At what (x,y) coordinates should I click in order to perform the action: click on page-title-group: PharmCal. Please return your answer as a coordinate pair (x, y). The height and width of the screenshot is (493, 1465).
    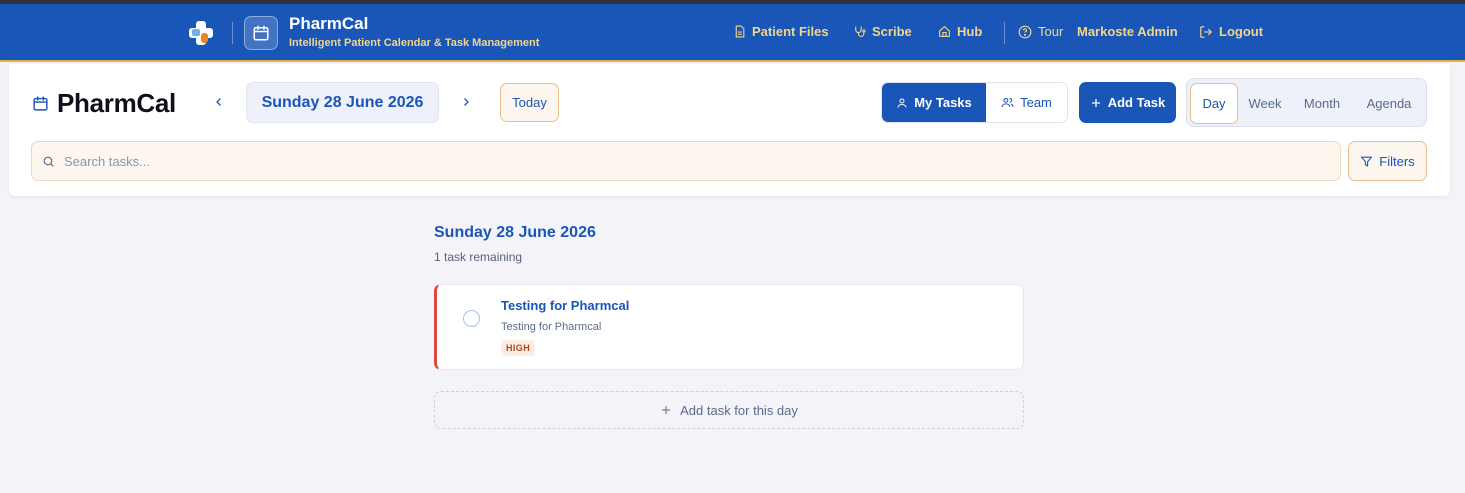
    Looking at the image, I should click on (104, 103).